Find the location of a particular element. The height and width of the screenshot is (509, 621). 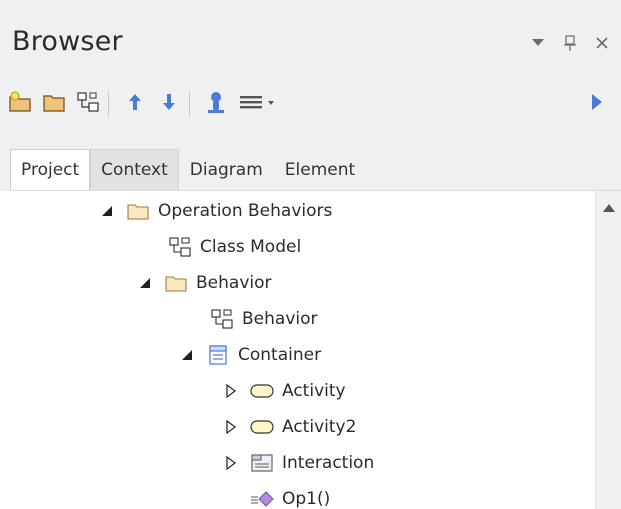

run-button is located at coordinates (597, 104).